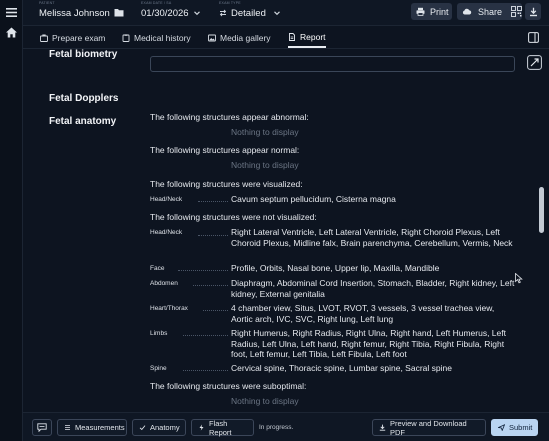 The image size is (549, 441). I want to click on briefcase-icon, so click(44, 38).